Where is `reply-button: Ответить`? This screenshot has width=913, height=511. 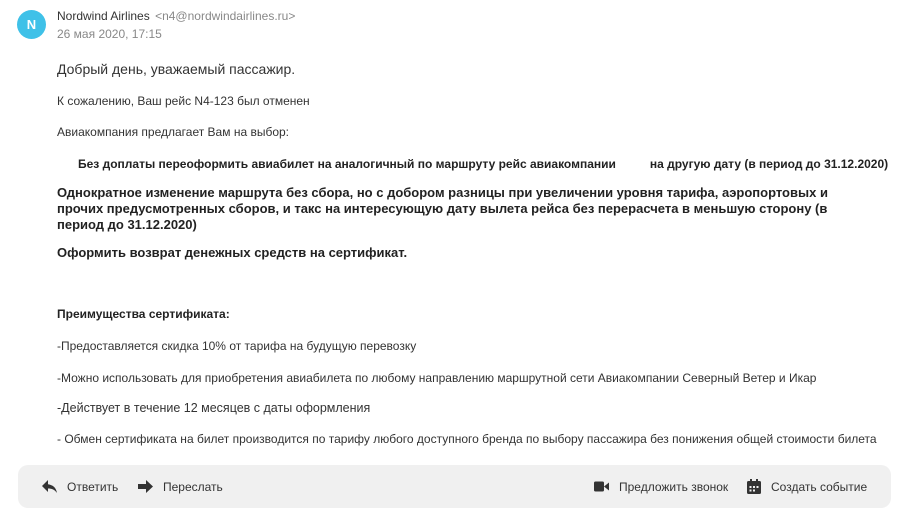
reply-button: Ответить is located at coordinates (80, 486).